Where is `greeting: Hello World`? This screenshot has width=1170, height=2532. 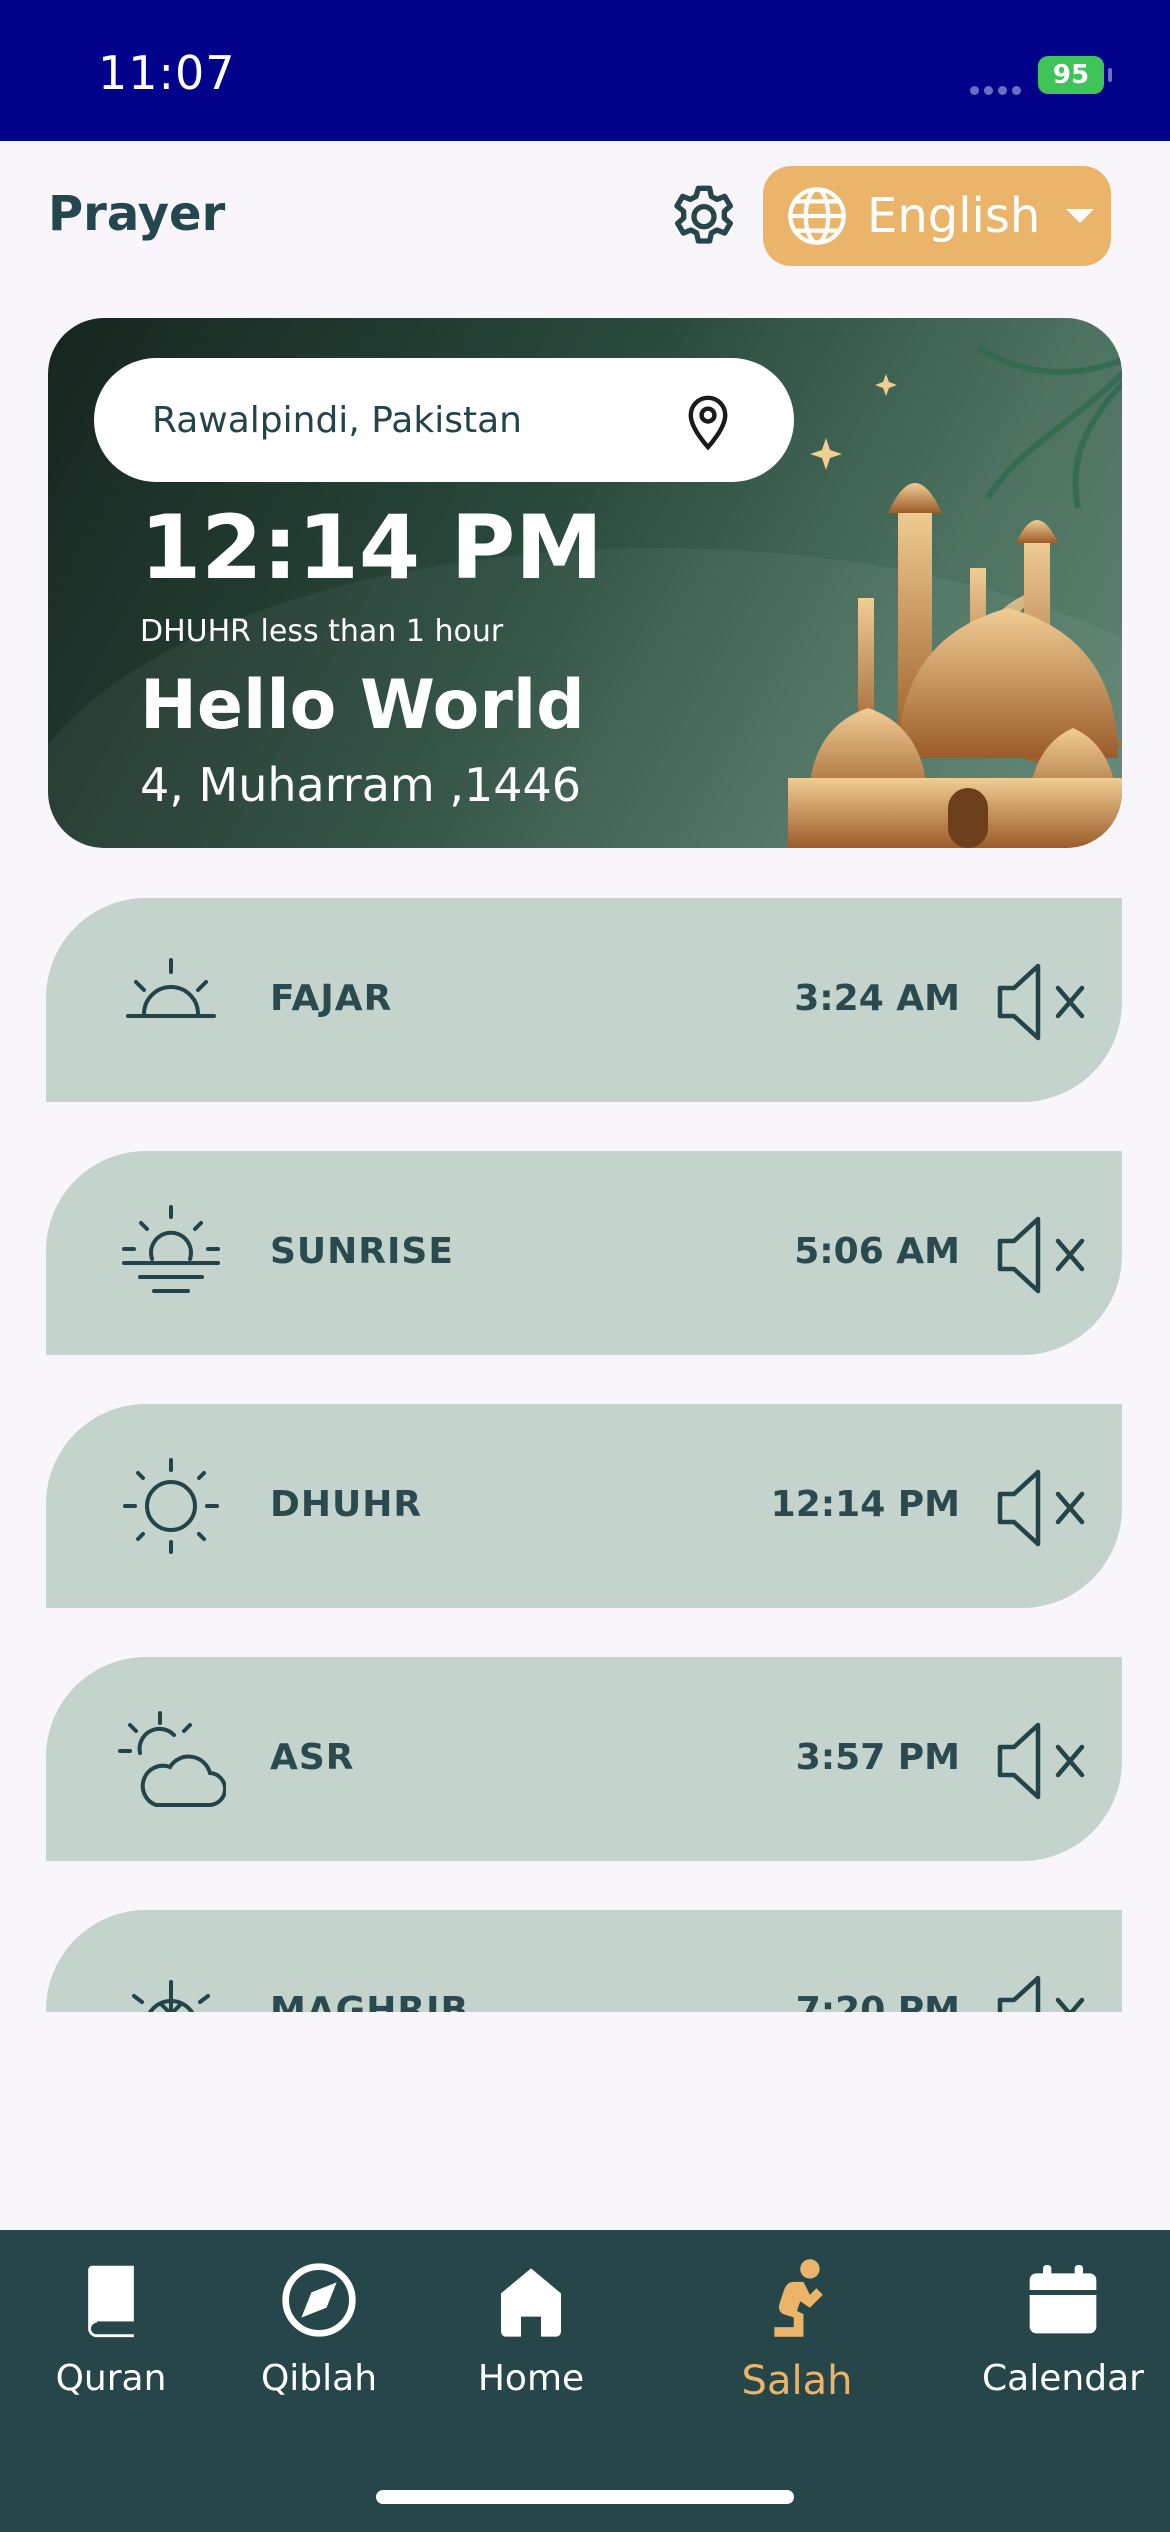
greeting: Hello World is located at coordinates (362, 705).